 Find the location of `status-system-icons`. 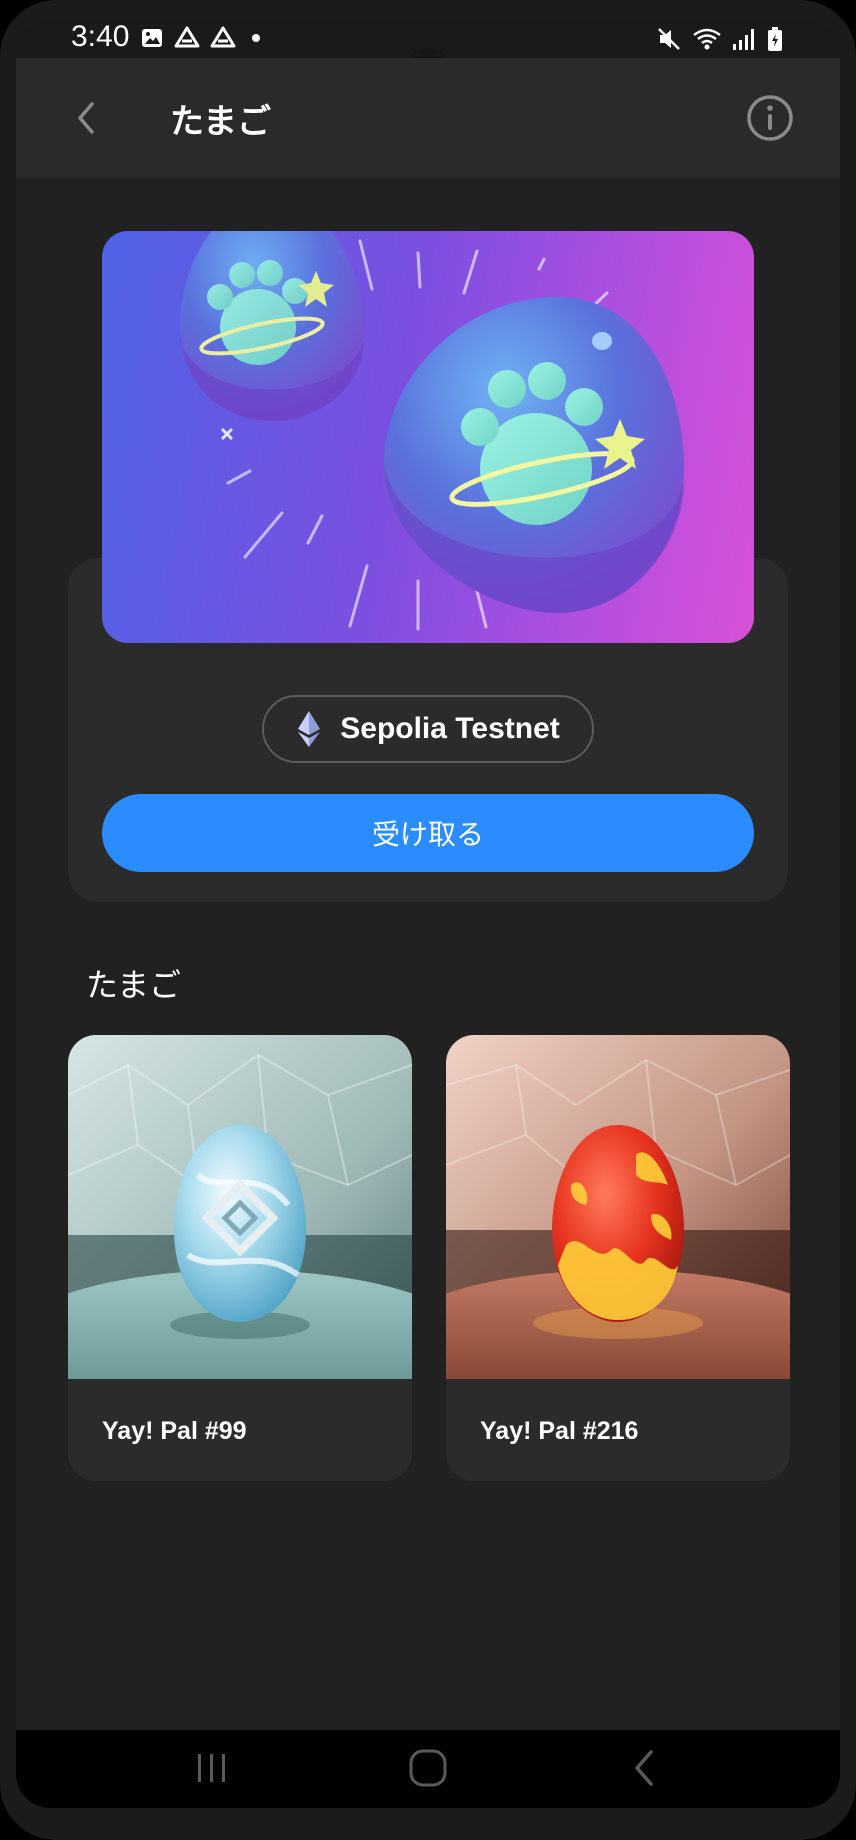

status-system-icons is located at coordinates (720, 39).